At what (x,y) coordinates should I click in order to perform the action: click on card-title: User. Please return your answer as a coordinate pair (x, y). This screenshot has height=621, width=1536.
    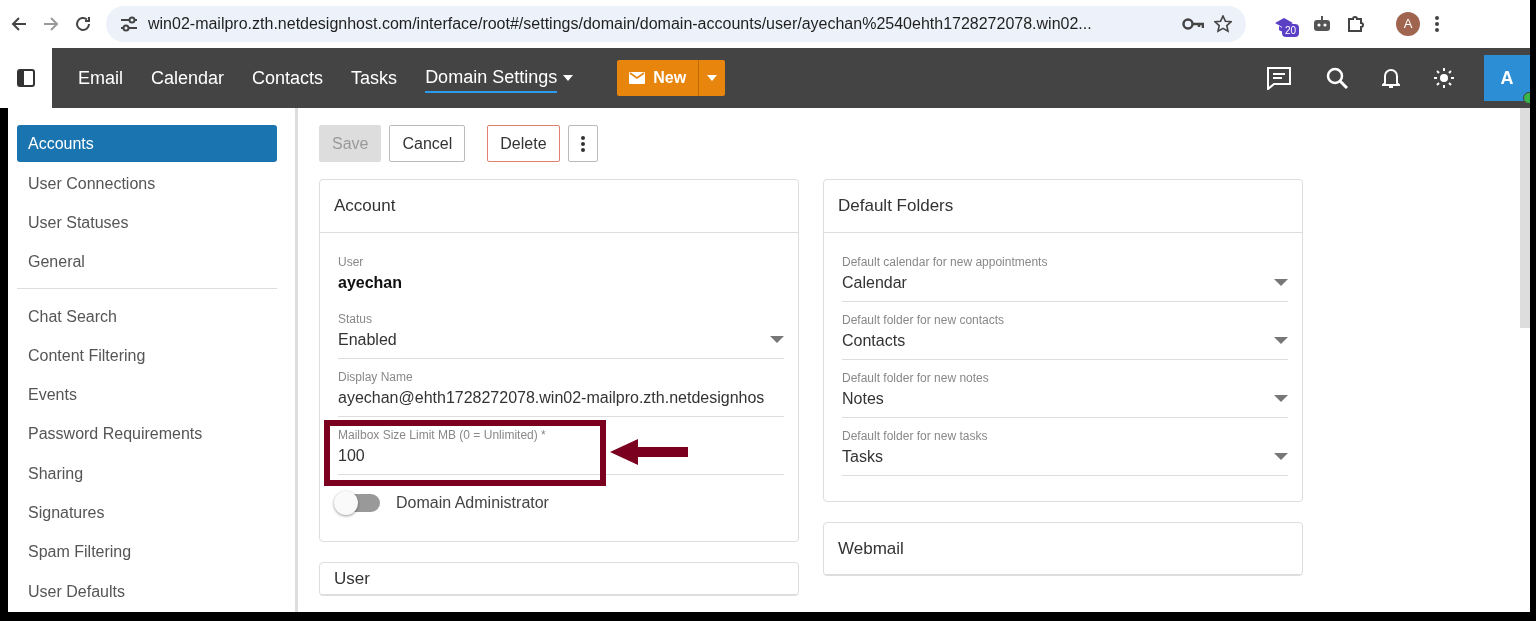
    Looking at the image, I should click on (352, 578).